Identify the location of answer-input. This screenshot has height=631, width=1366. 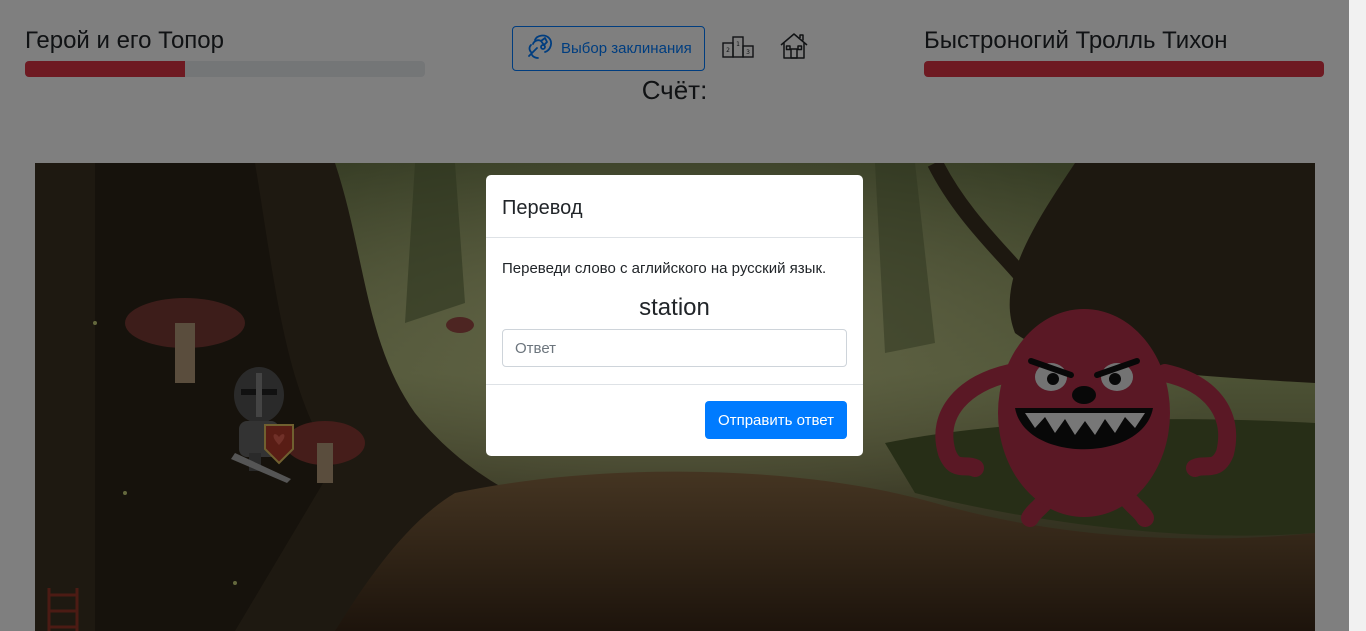
(674, 348).